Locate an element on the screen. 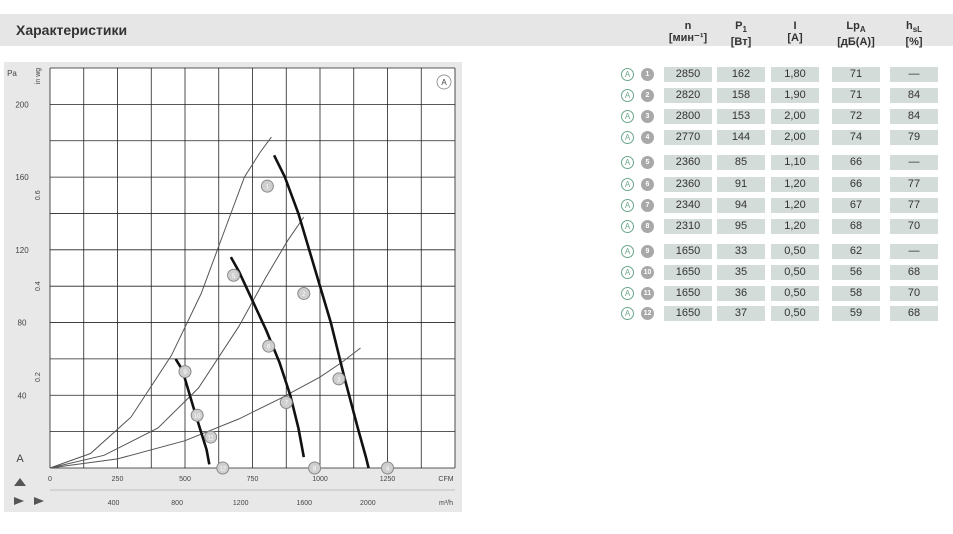 The height and width of the screenshot is (534, 953). table-cell: 35 is located at coordinates (741, 272).